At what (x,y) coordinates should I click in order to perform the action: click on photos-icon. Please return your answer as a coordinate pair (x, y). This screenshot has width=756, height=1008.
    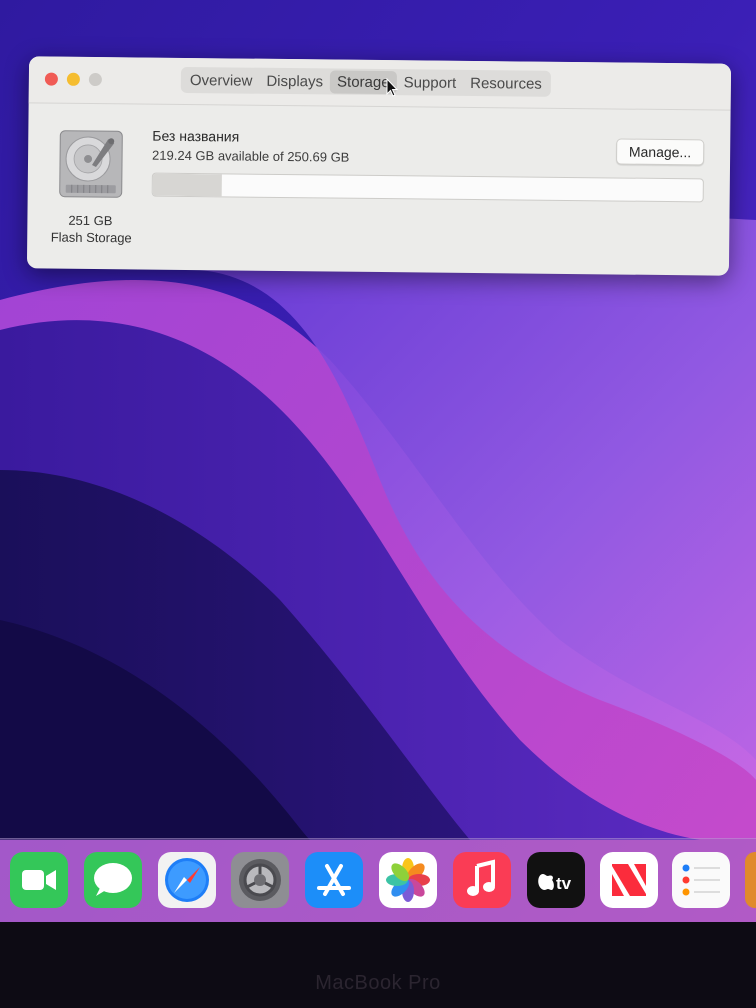
    Looking at the image, I should click on (408, 880).